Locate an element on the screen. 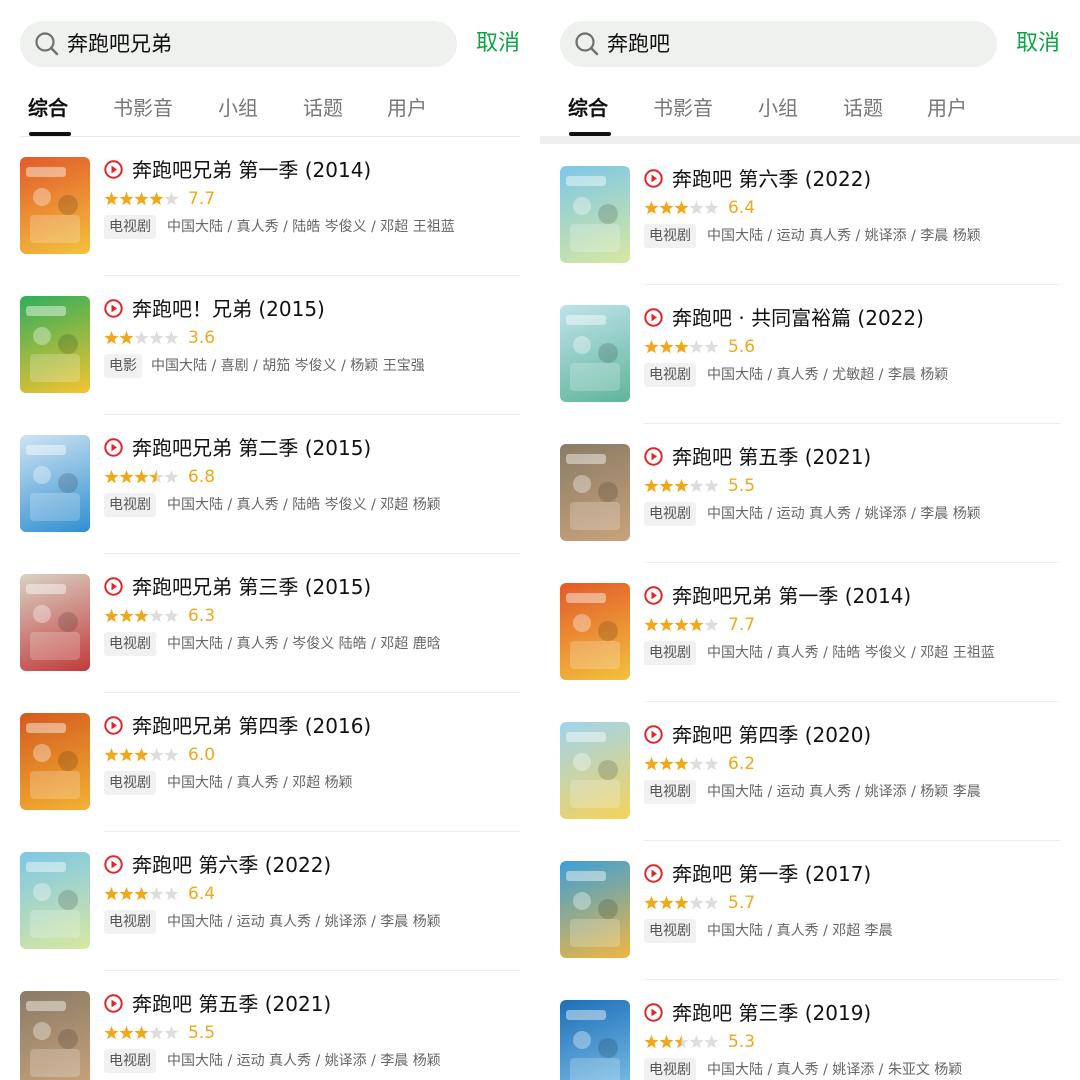  result-item: 奔跑吧兄弟 第四季 (2016) 6.0 电视剧 中国大陆 / 真人秀 / 邓超 杨颖 is located at coordinates (270, 762).